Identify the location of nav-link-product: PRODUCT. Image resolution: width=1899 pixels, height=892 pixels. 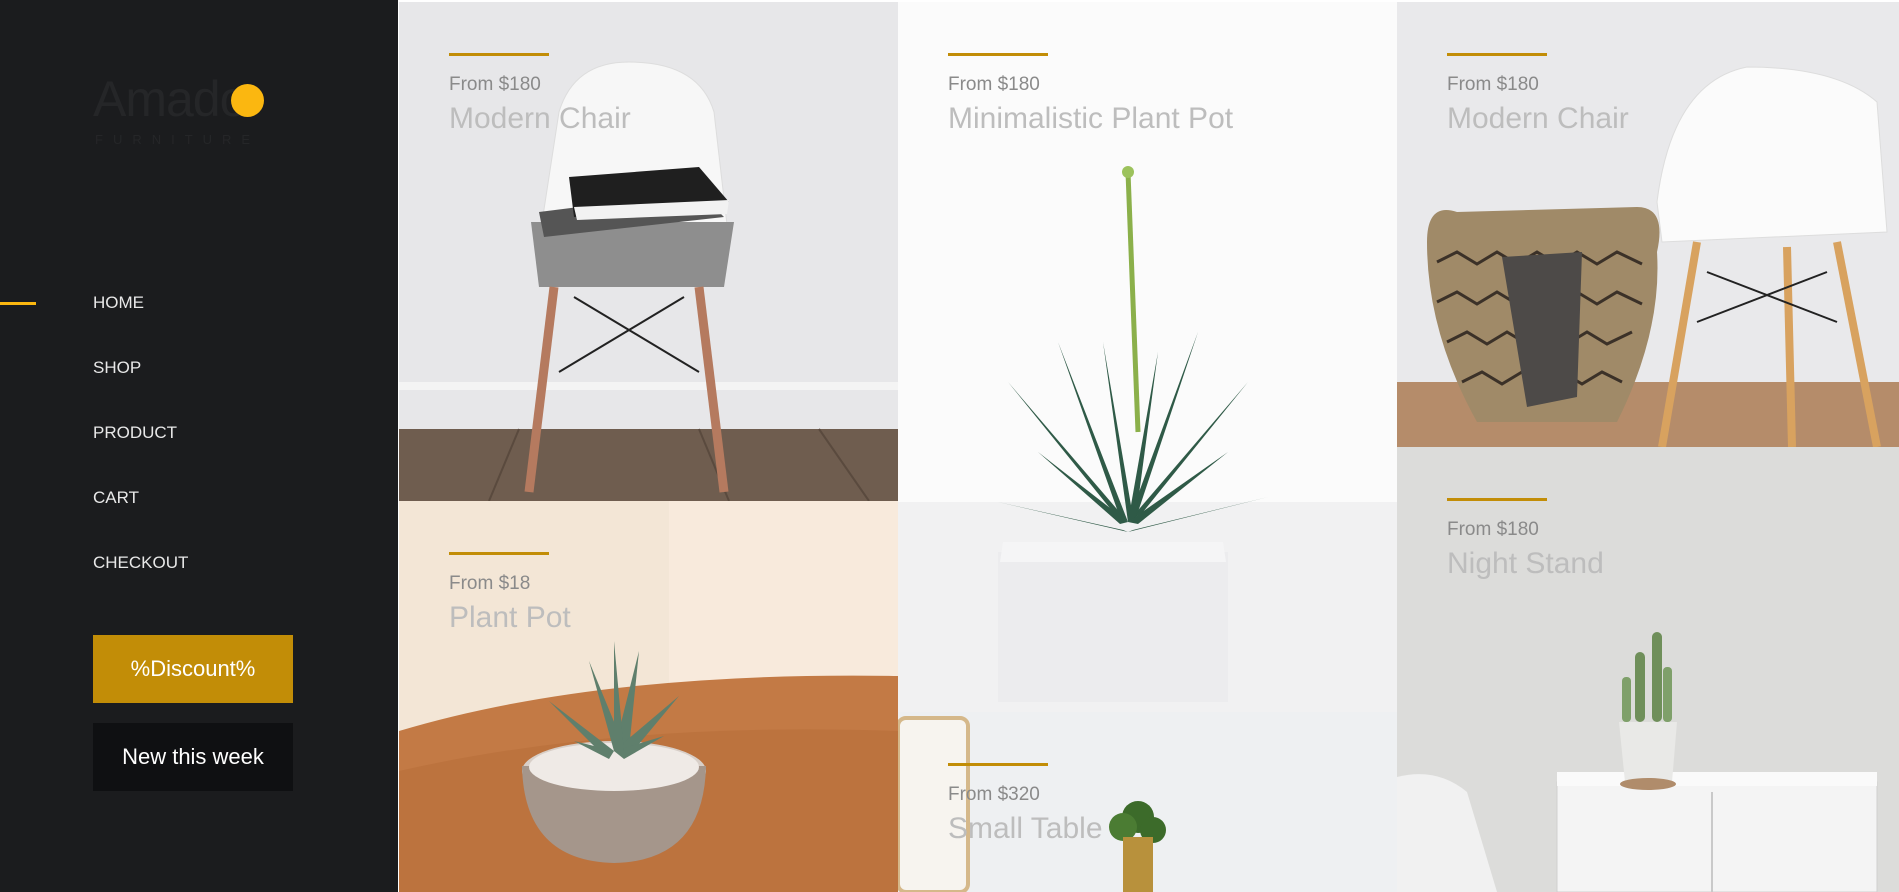
(135, 433).